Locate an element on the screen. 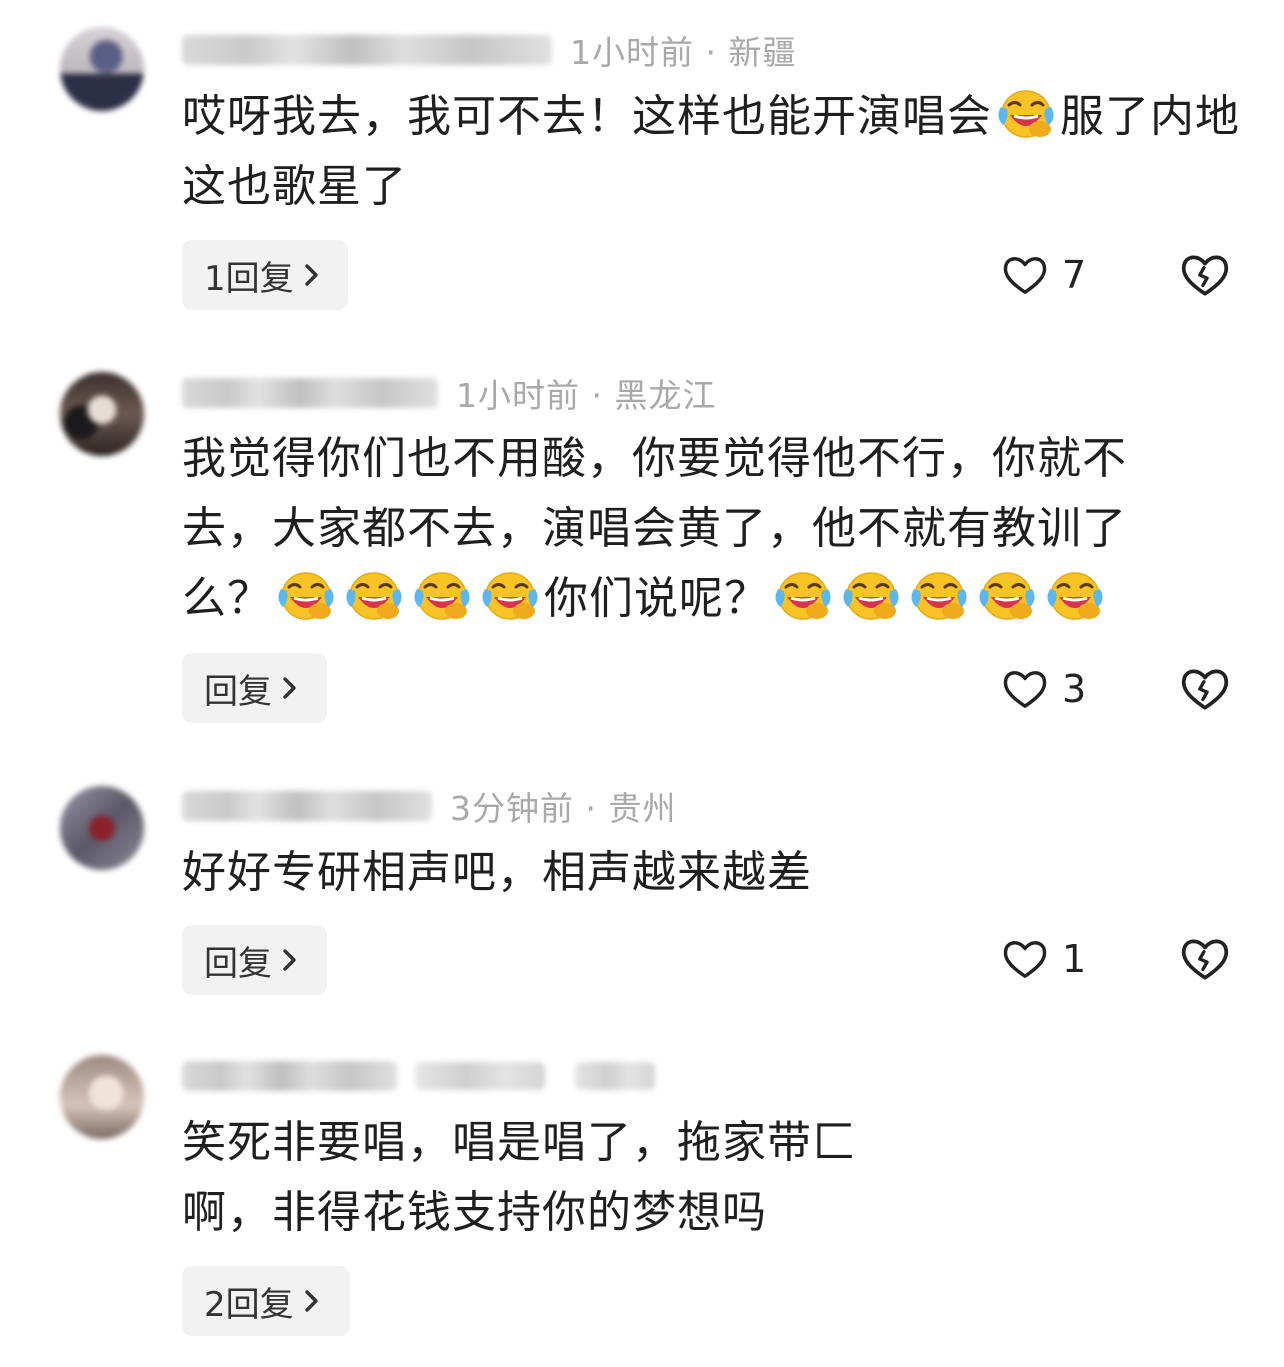 The image size is (1284, 1367). like-count: 3 is located at coordinates (1074, 689).